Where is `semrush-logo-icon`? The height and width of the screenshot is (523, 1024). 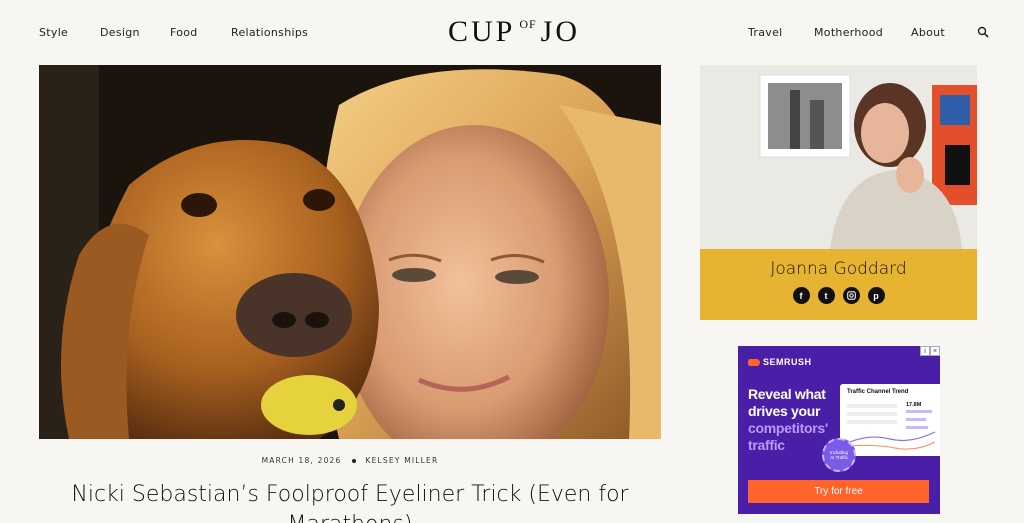 semrush-logo-icon is located at coordinates (754, 362).